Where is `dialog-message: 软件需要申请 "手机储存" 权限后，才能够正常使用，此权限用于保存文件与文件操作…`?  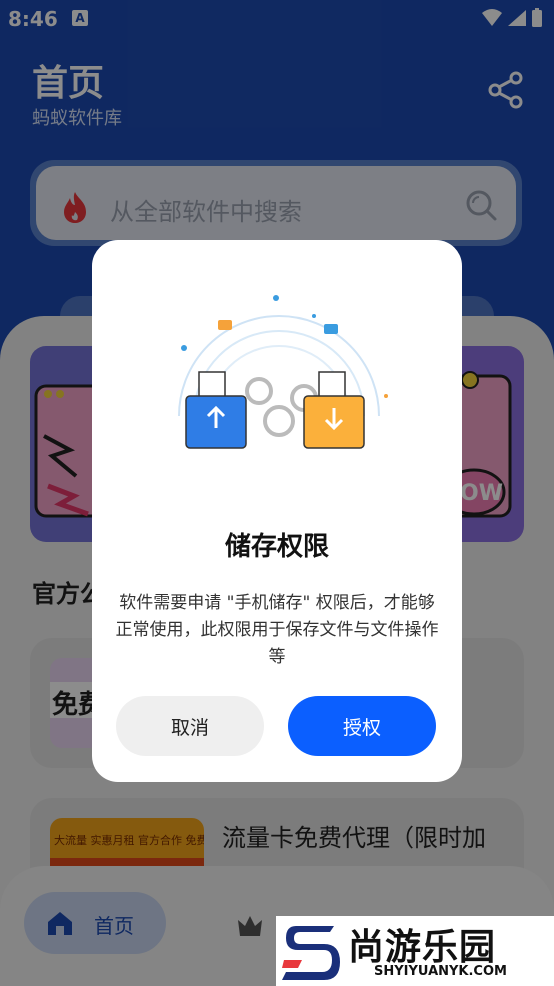
dialog-message: 软件需要申请 "手机储存" 权限后，才能够正常使用，此权限用于保存文件与文件操作… is located at coordinates (277, 630).